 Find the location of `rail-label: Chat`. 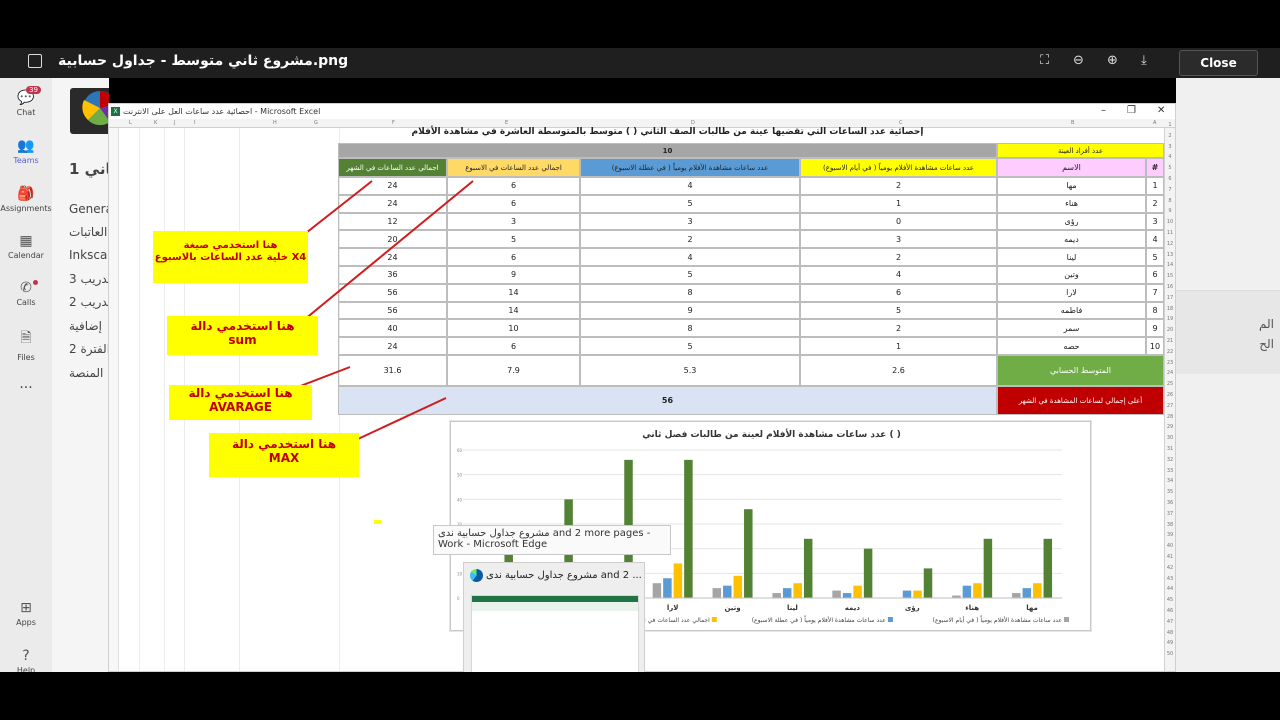

rail-label: Chat is located at coordinates (26, 112).